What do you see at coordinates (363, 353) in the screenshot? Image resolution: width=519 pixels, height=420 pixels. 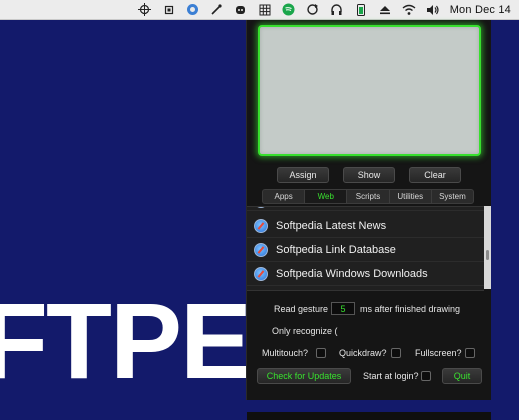 I see `quickdraw-label: Quickdraw?` at bounding box center [363, 353].